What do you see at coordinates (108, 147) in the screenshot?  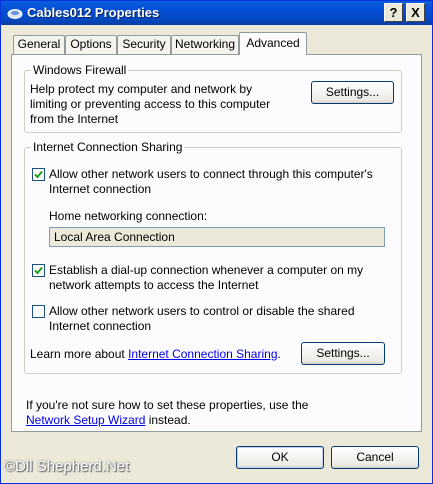 I see `ics-group-label: Internet Connection Sharing` at bounding box center [108, 147].